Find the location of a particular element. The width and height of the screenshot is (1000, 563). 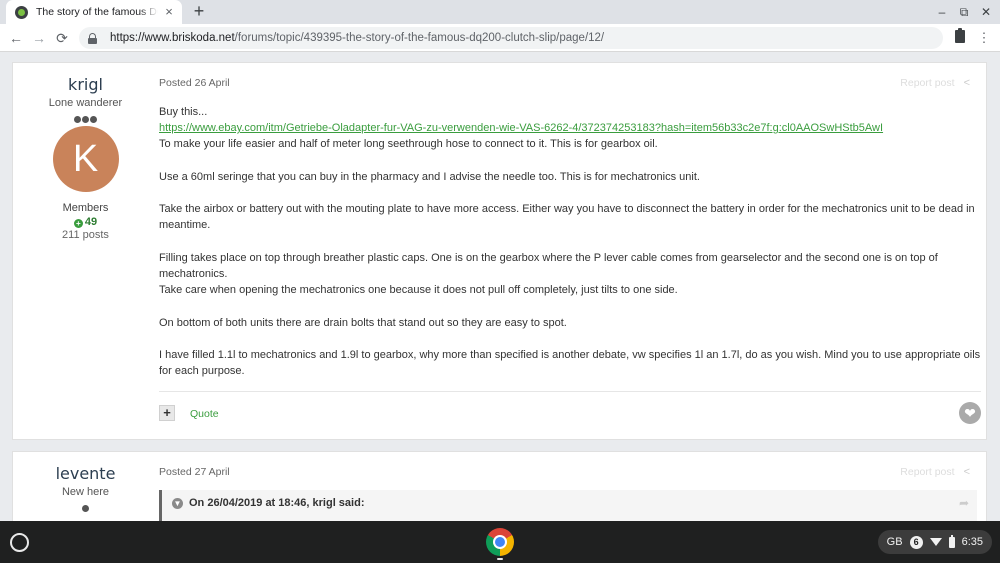

author-panel: levente New here is located at coordinates (85, 486).